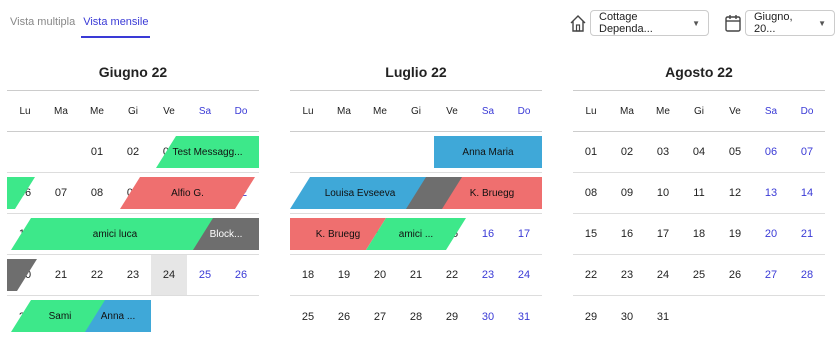 The height and width of the screenshot is (340, 839). I want to click on day-cell: 15, so click(591, 234).